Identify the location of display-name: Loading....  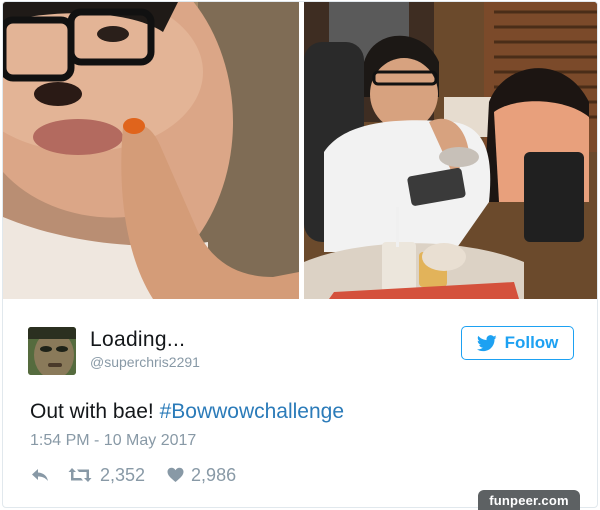
(137, 340).